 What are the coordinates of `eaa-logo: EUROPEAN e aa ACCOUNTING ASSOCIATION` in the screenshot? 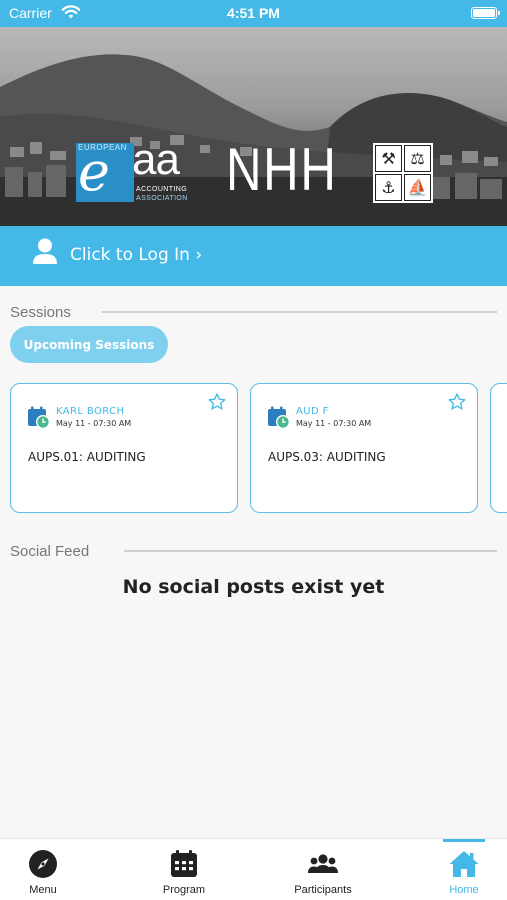 It's located at (139, 161).